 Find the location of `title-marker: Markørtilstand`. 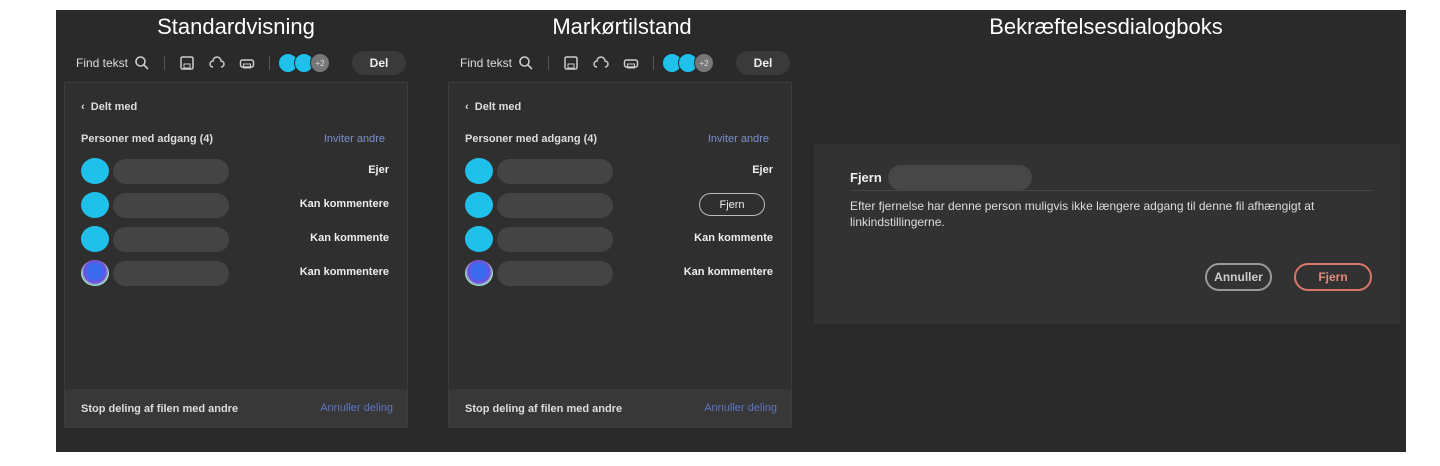

title-marker: Markørtilstand is located at coordinates (622, 26).